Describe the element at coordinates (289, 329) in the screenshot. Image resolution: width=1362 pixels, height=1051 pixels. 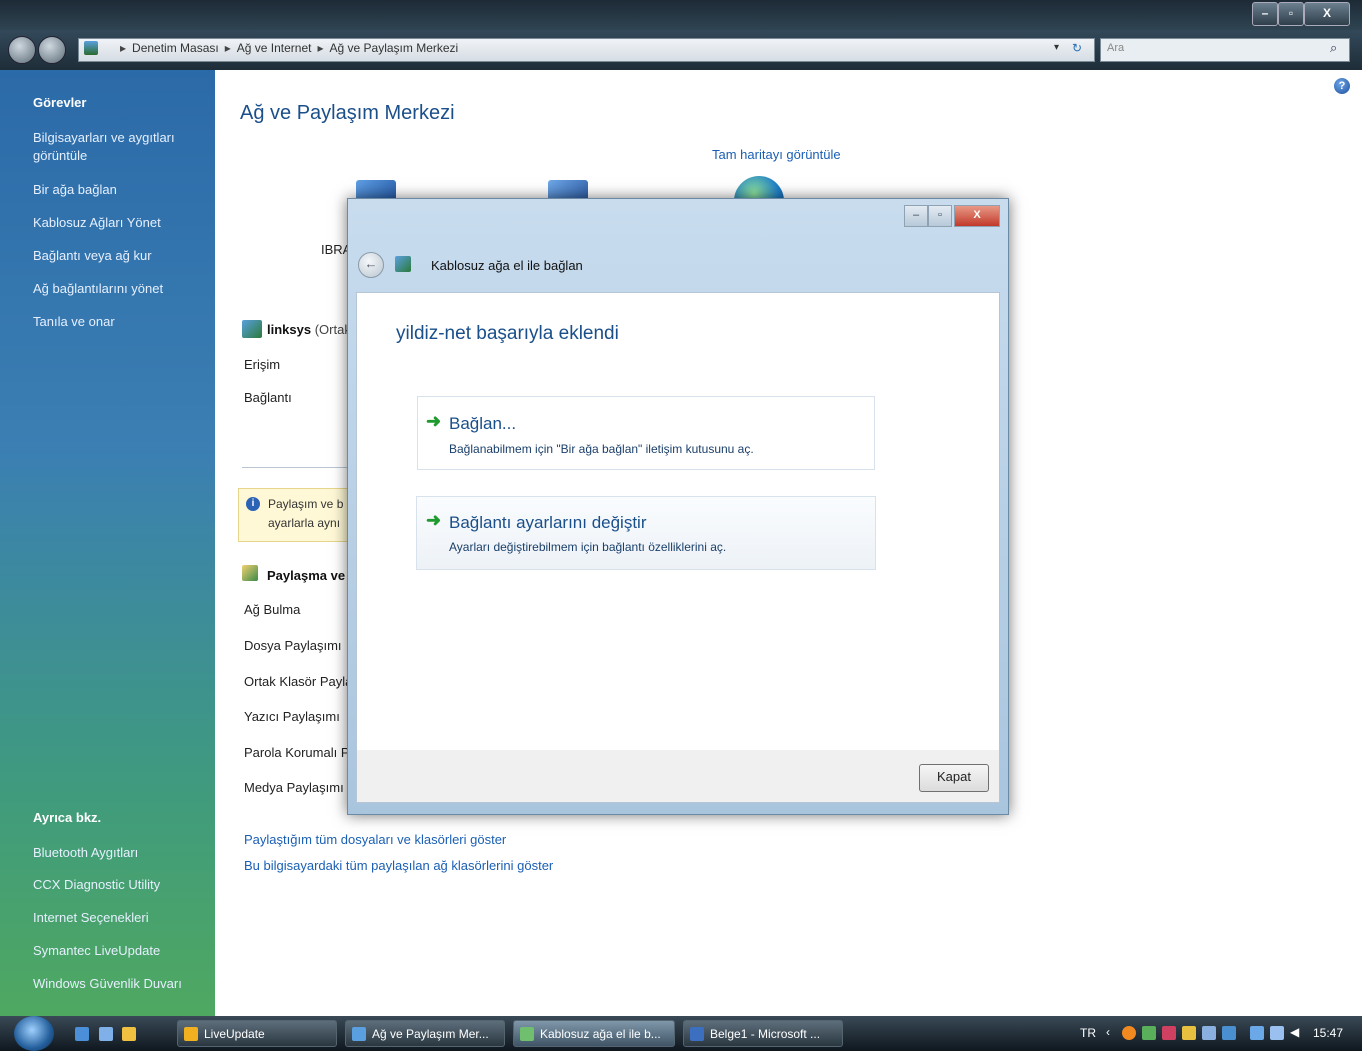
I see `network-name-text: linksys` at that location.